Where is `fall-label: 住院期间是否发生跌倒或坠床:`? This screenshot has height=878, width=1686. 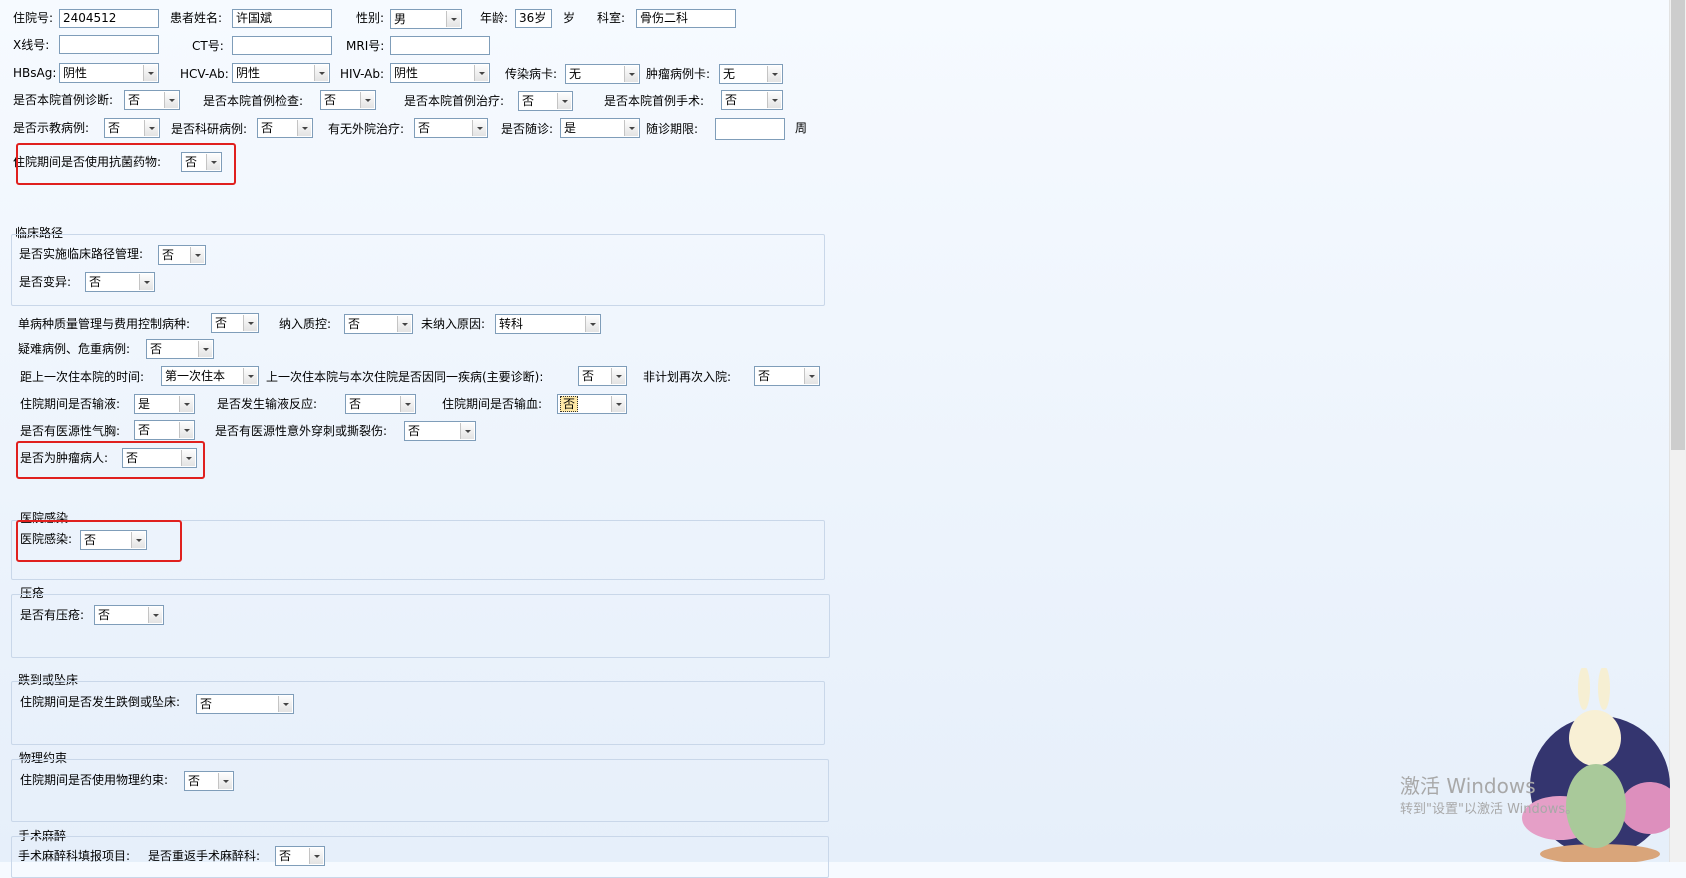
fall-label: 住院期间是否发生跌倒或坠床: is located at coordinates (100, 702).